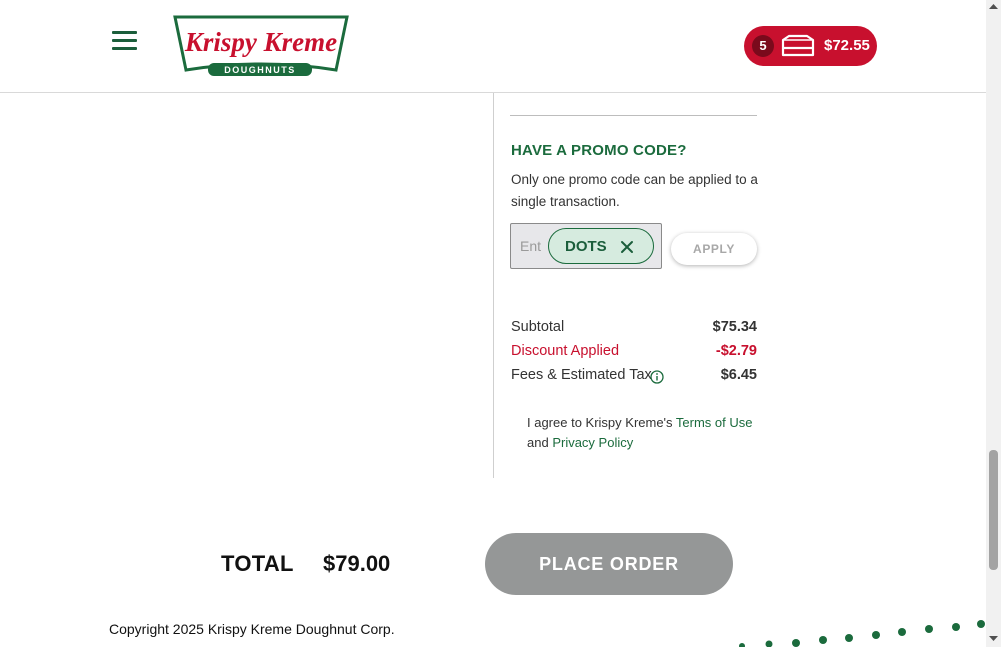 The image size is (1001, 647). Describe the element at coordinates (763, 46) in the screenshot. I see `cart-count-badge: 5` at that location.